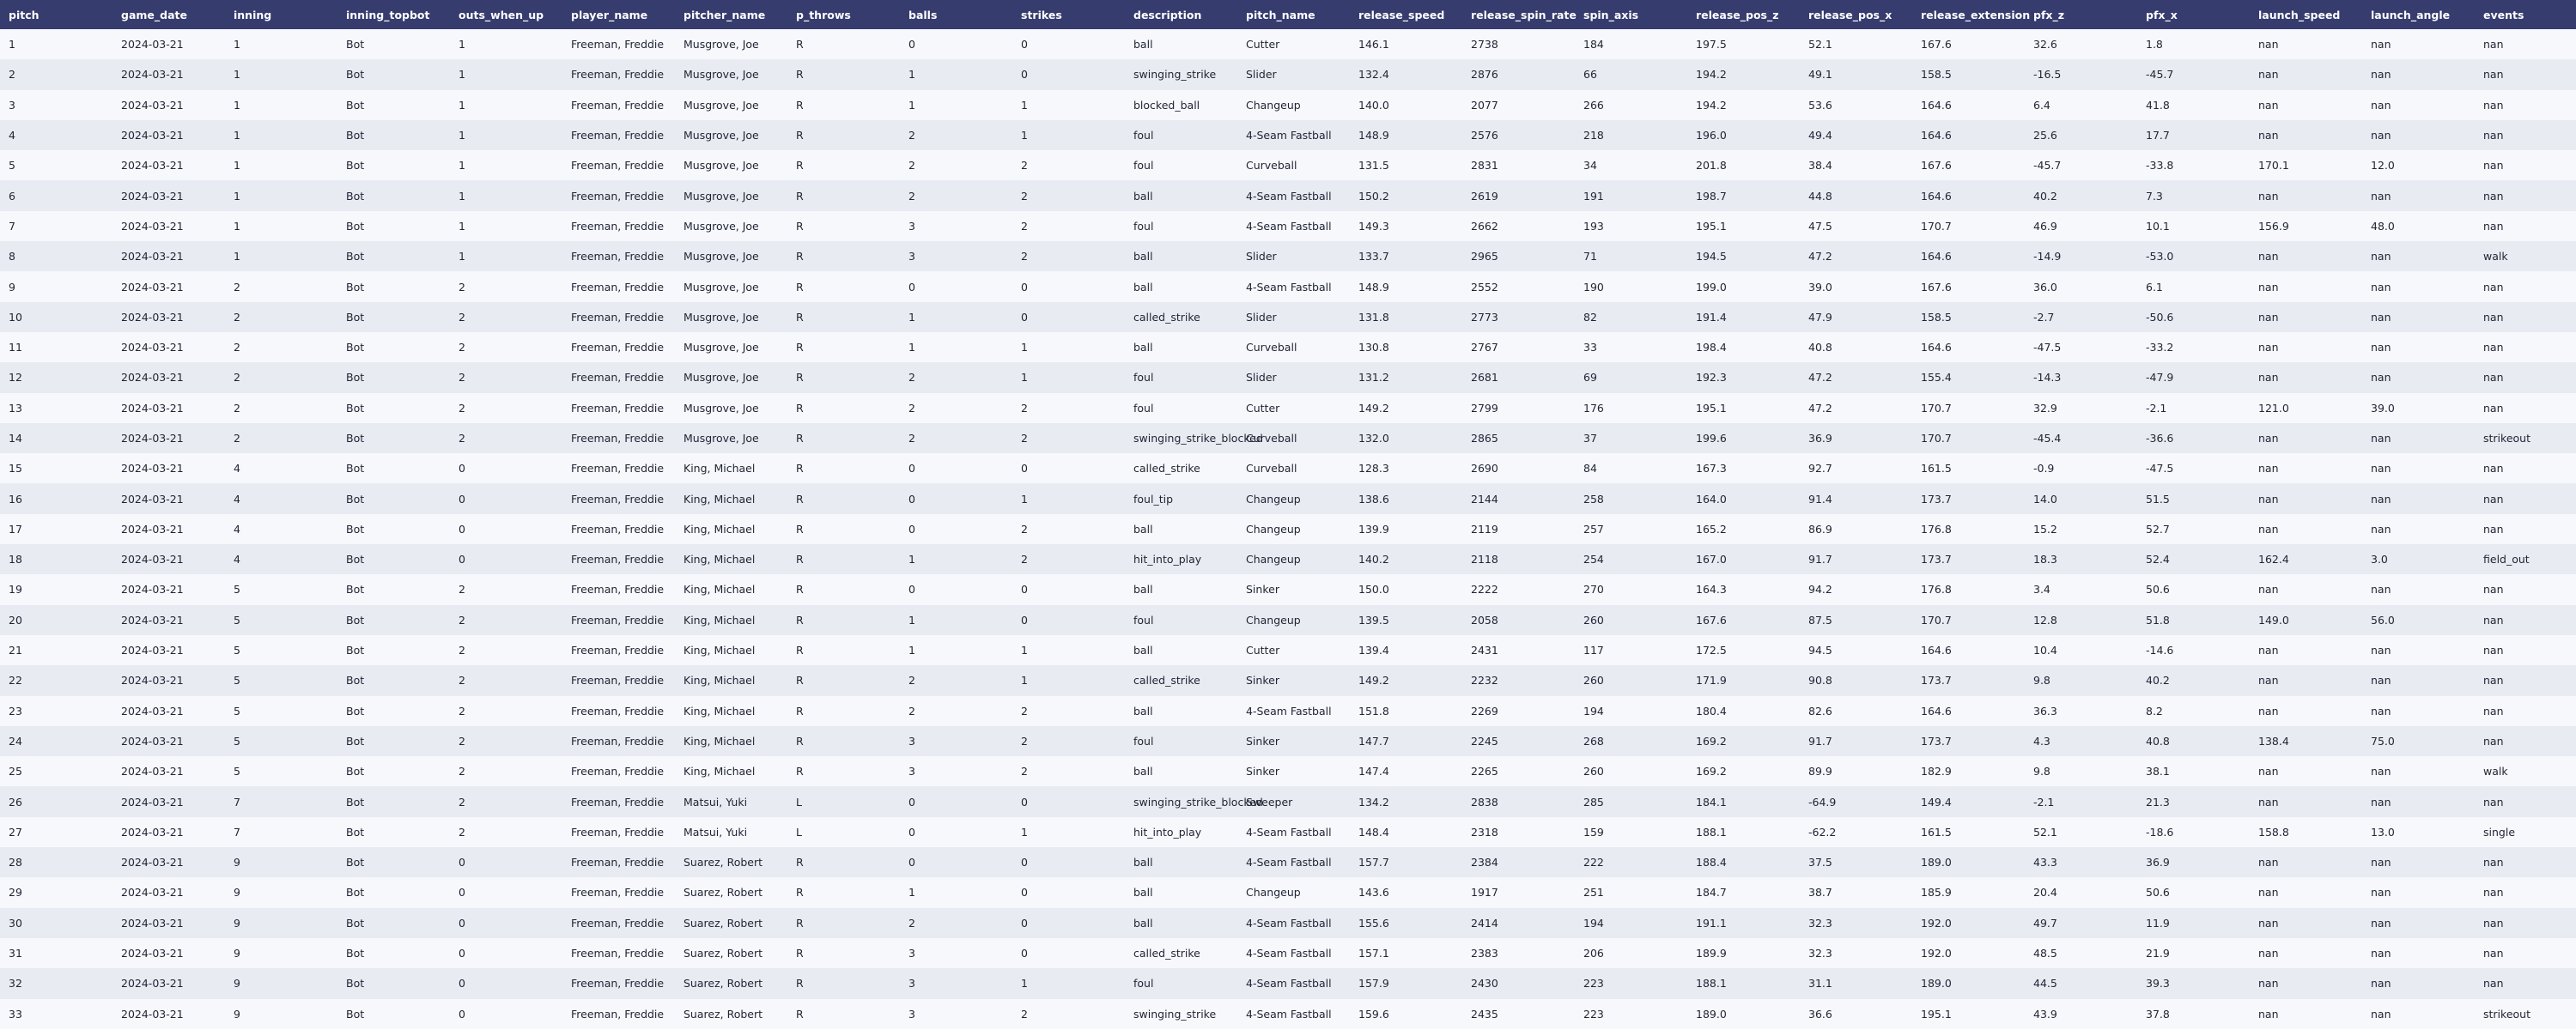 The width and height of the screenshot is (2576, 1030). Describe the element at coordinates (2419, 14) in the screenshot. I see `column-header-launch-angle: launch_angle` at that location.